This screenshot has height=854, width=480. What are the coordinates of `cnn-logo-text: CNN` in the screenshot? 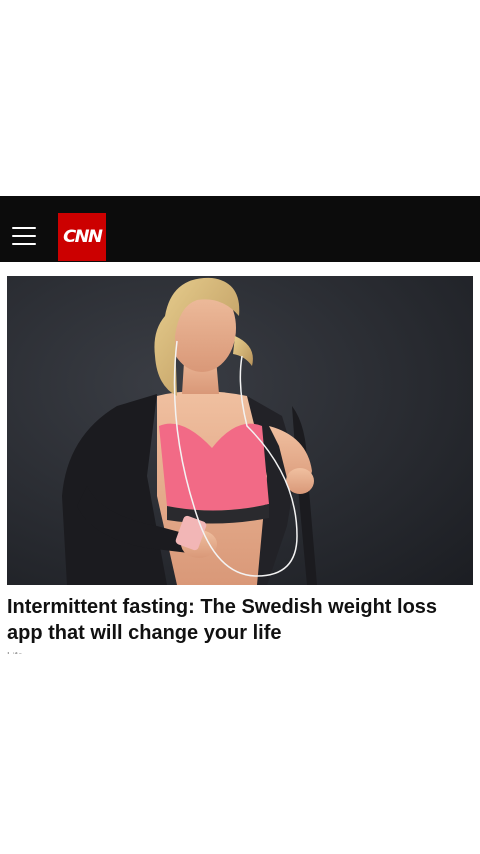 It's located at (82, 237).